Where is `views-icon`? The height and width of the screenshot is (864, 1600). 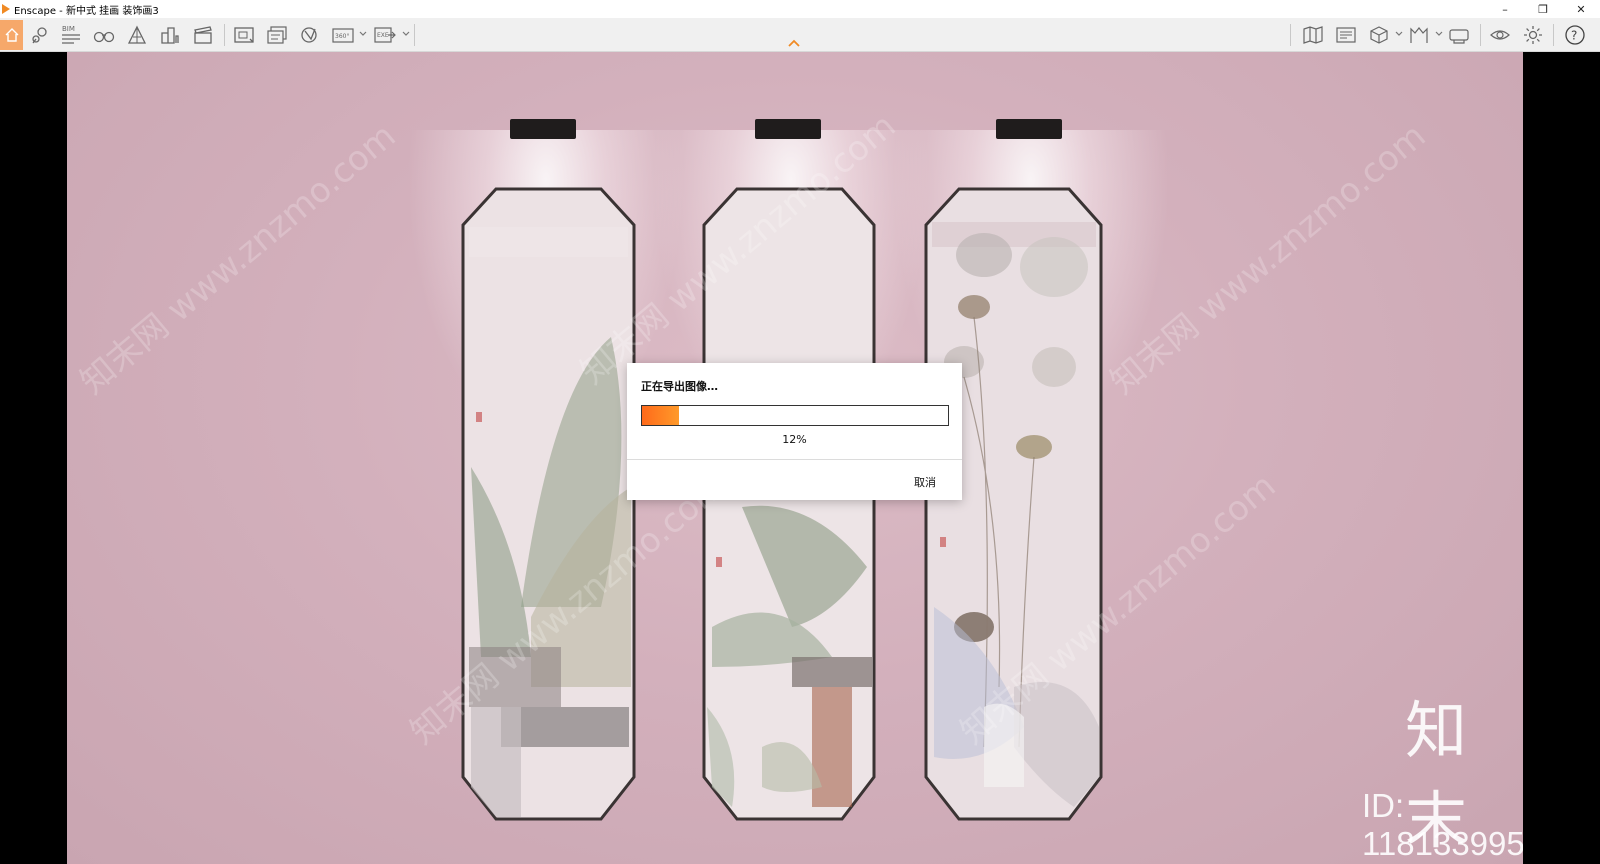
views-icon is located at coordinates (1419, 35).